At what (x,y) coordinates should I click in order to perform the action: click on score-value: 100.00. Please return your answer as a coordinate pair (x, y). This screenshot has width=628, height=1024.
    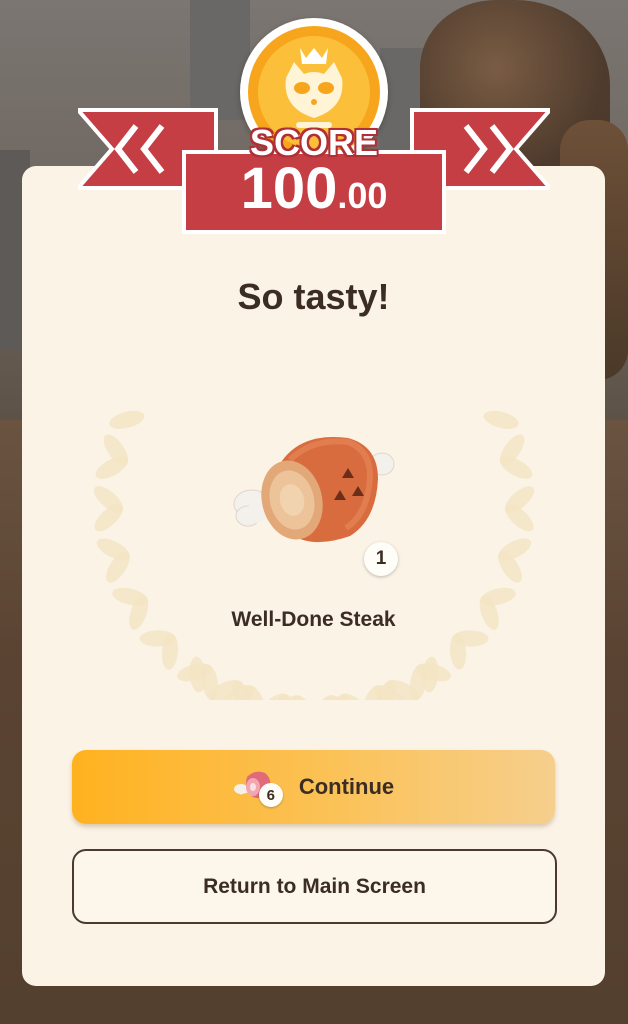
    Looking at the image, I should click on (314, 189).